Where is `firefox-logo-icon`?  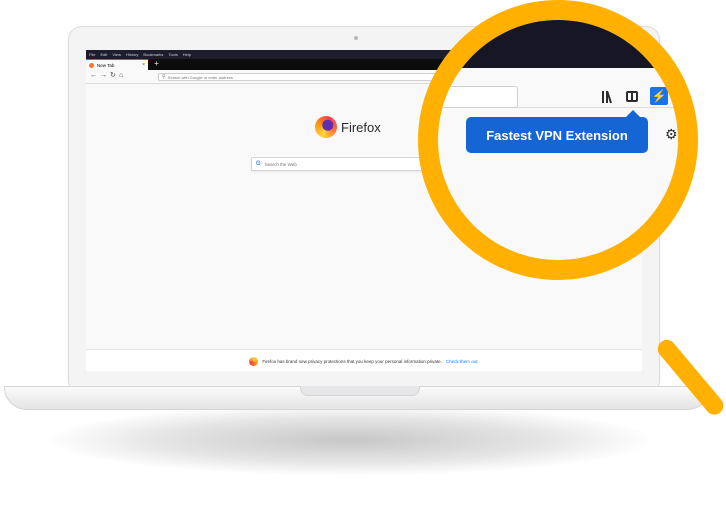 firefox-logo-icon is located at coordinates (326, 127).